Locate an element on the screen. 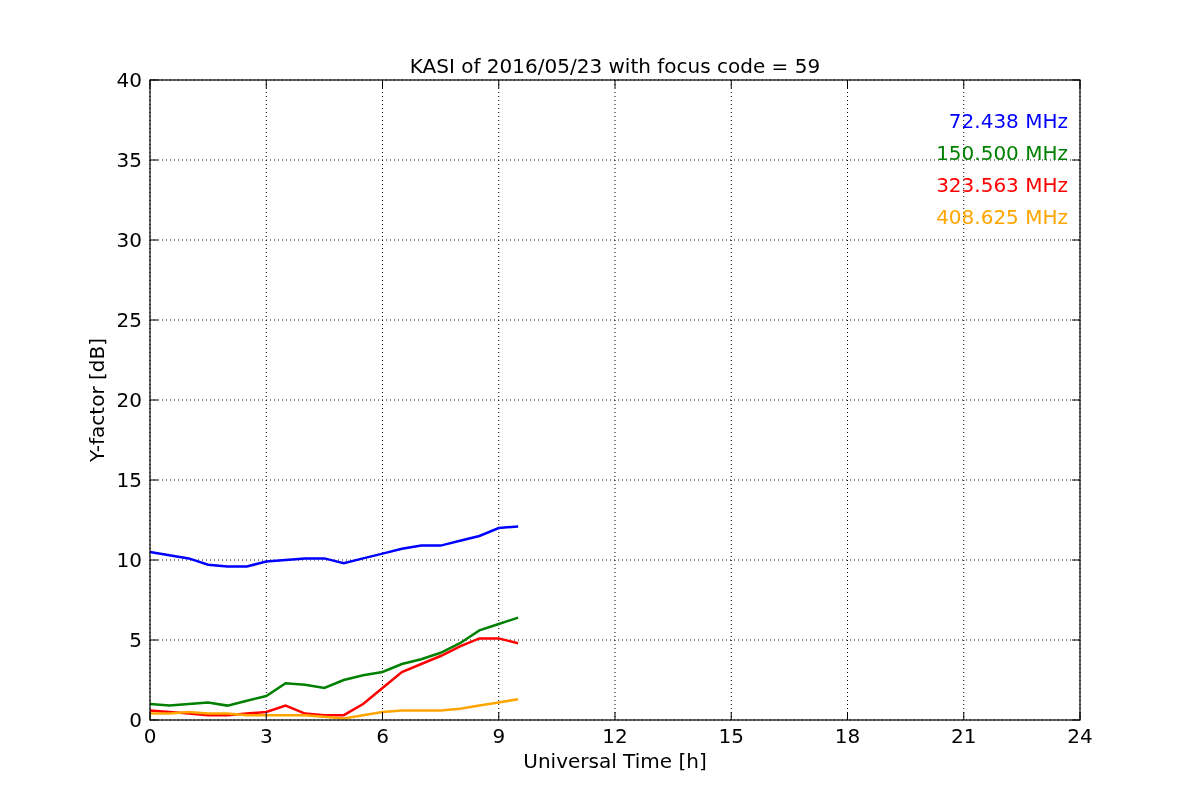 The height and width of the screenshot is (800, 1200). tick-label: 10 is located at coordinates (129, 560).